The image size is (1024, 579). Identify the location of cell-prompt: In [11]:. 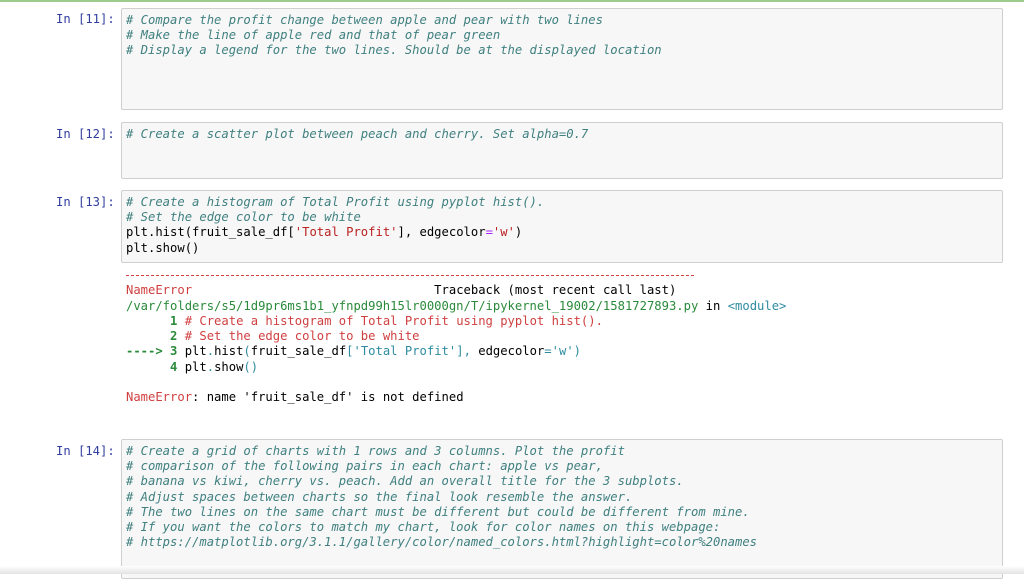
(85, 19).